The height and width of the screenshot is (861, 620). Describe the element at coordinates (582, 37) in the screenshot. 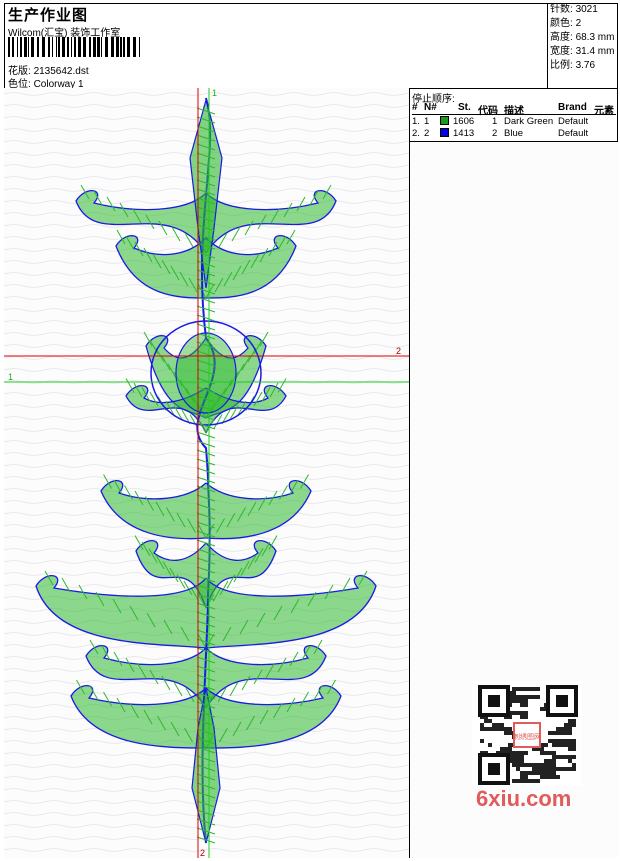

I see `stat-height: 高度: 68.3 mm` at that location.